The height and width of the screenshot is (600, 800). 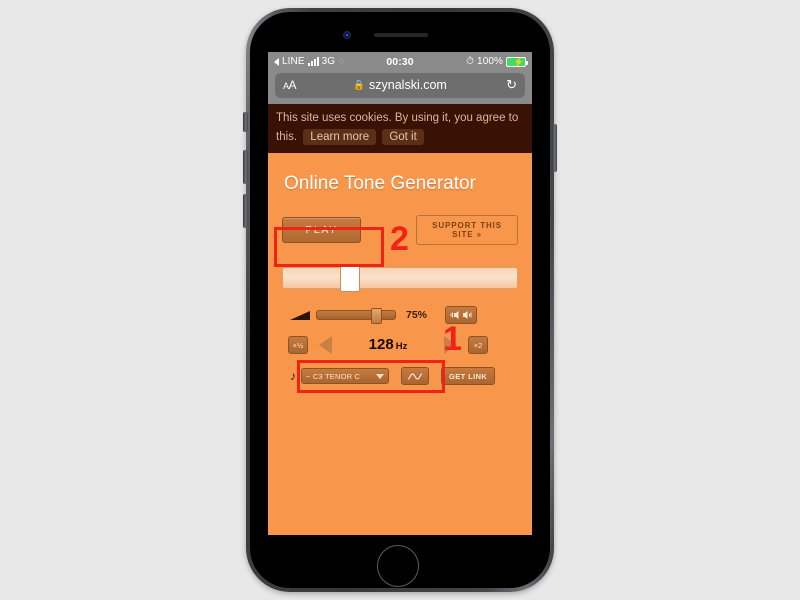 I want to click on url-field: AA 🔒 szynalski.com ↻, so click(x=400, y=85).